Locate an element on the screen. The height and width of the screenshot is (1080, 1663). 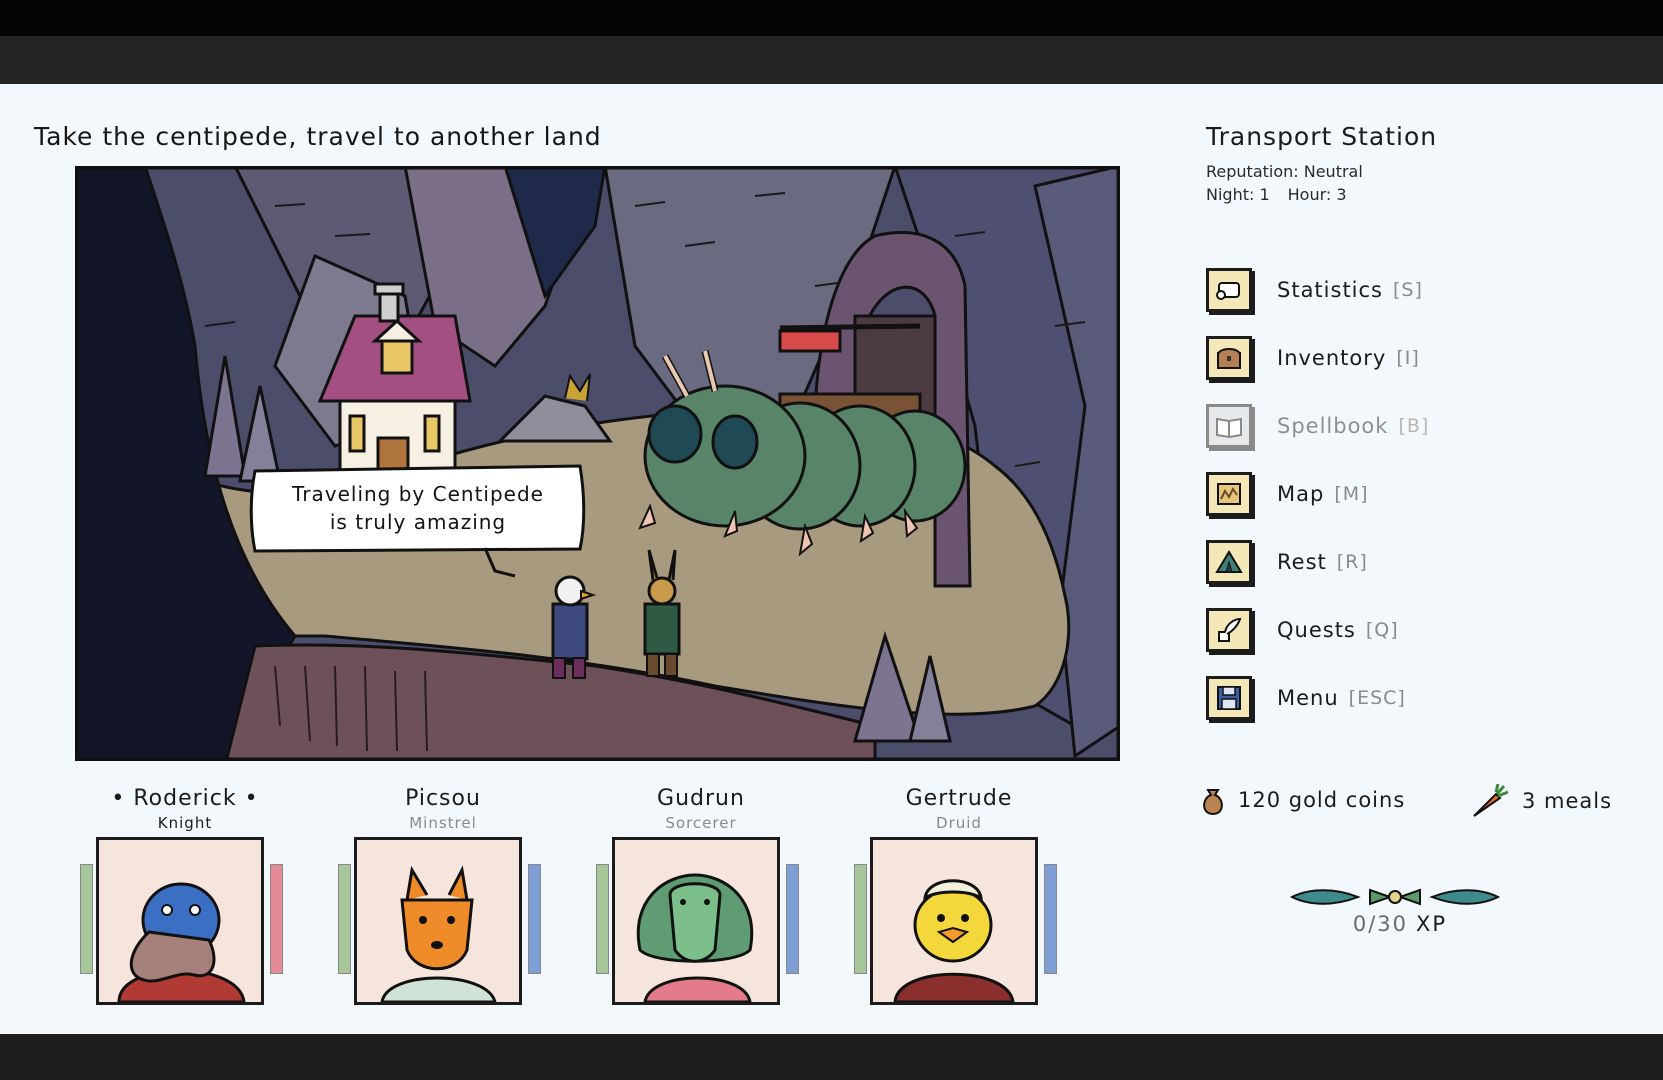
map-icon is located at coordinates (1229, 494).